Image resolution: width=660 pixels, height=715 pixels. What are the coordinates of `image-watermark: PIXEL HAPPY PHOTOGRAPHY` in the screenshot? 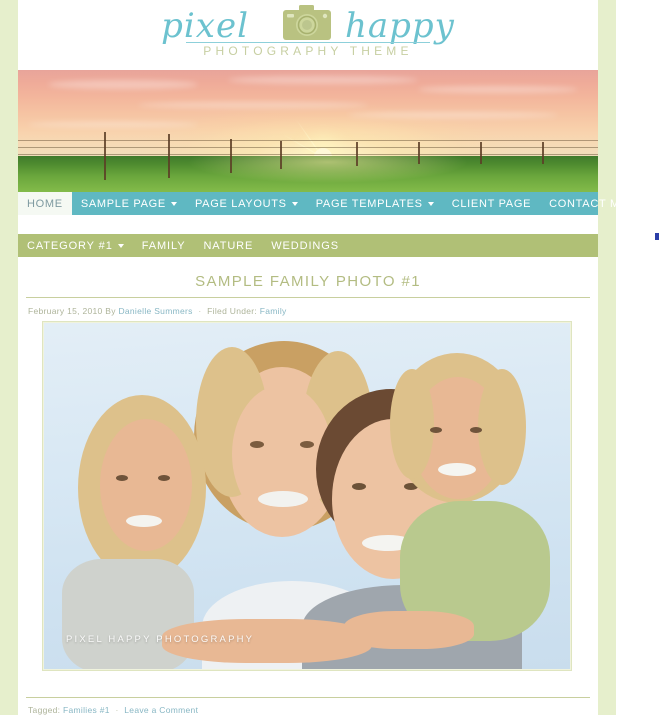 It's located at (160, 639).